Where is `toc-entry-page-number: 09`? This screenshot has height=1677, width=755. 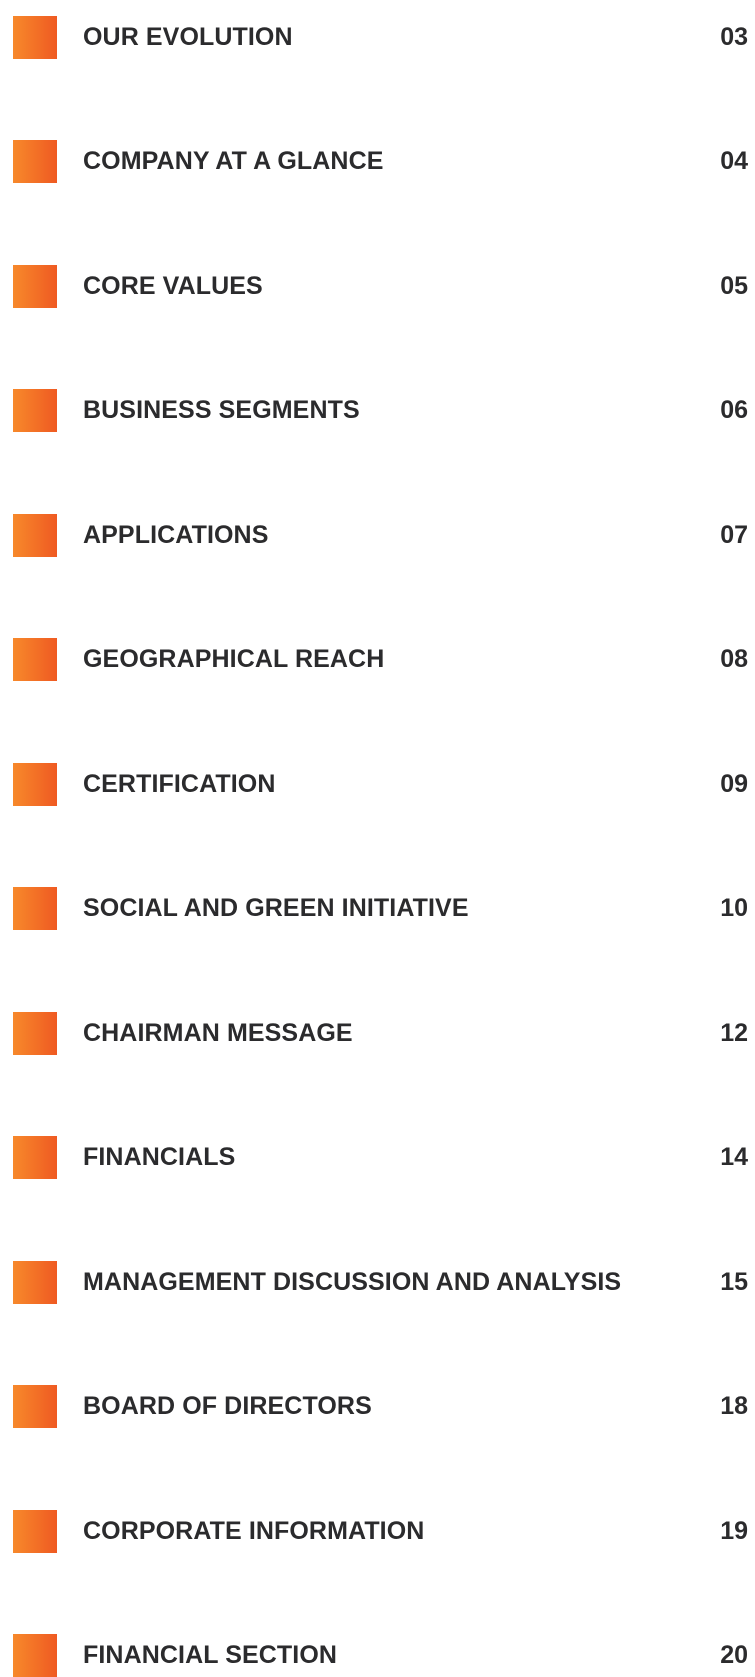
toc-entry-page-number: 09 is located at coordinates (734, 784).